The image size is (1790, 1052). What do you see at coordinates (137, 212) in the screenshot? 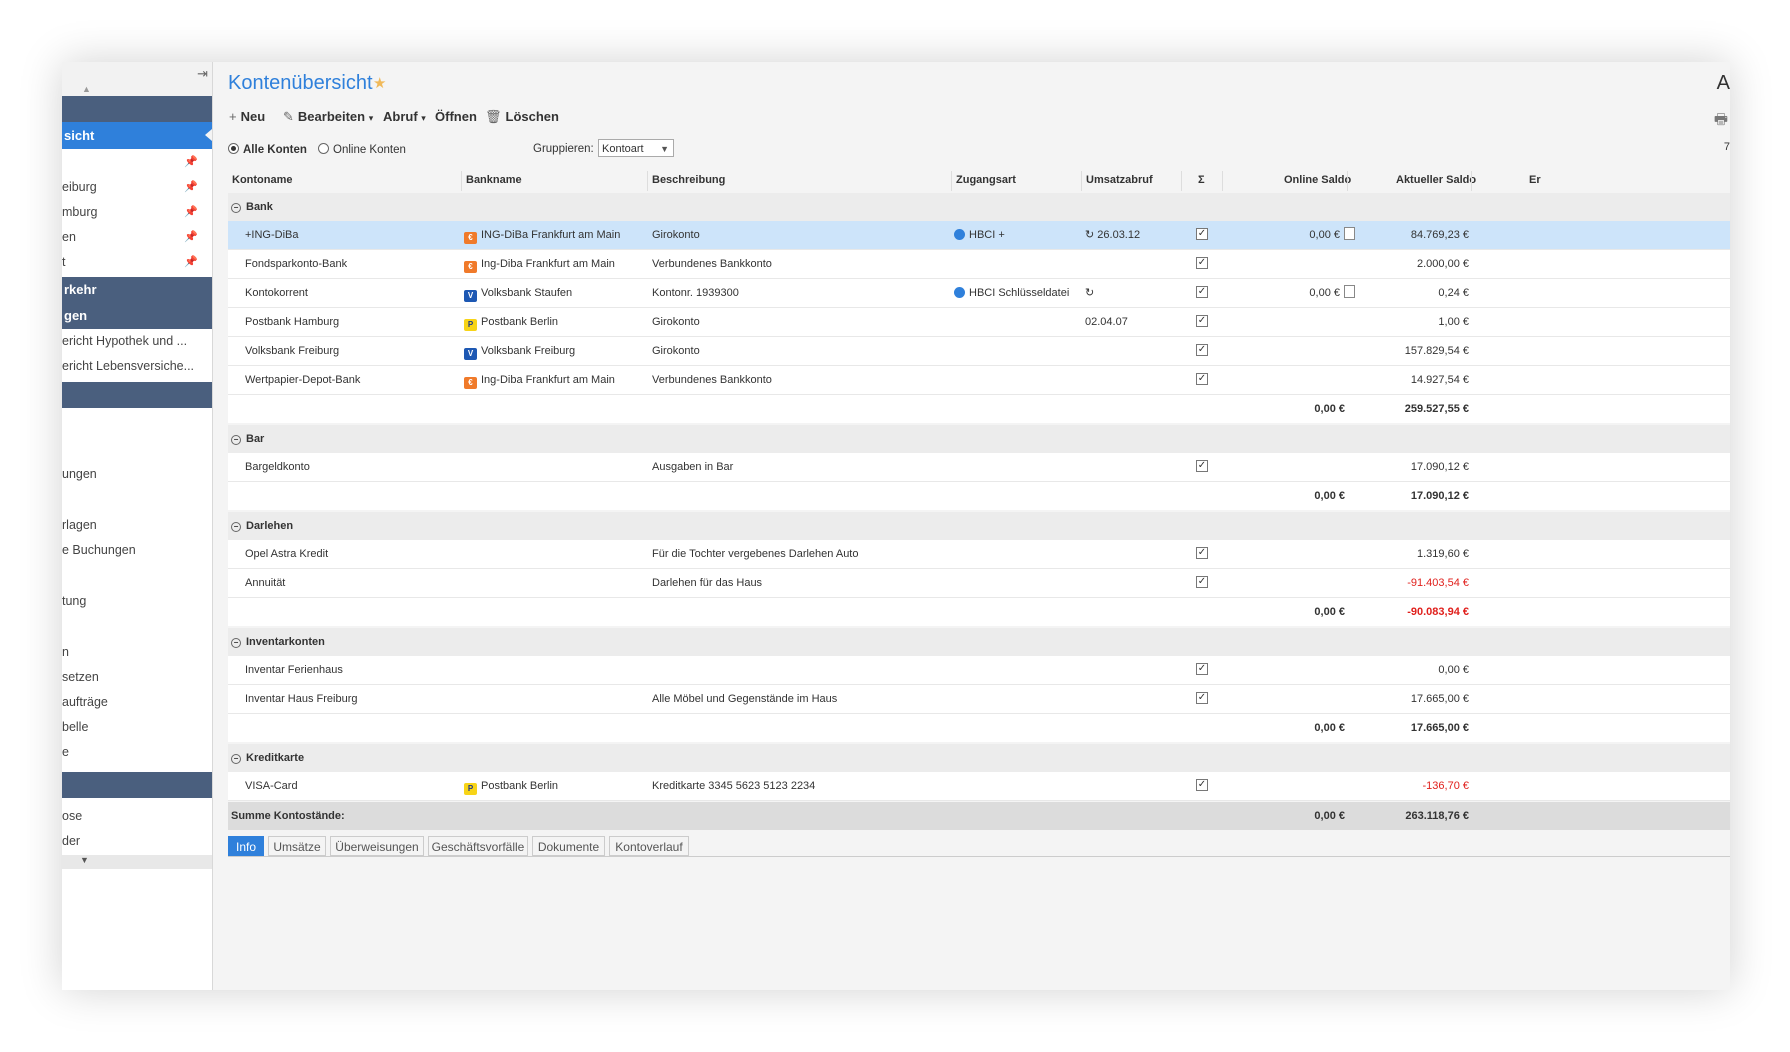
I see `sidebar-item: mburg 📌` at bounding box center [137, 212].